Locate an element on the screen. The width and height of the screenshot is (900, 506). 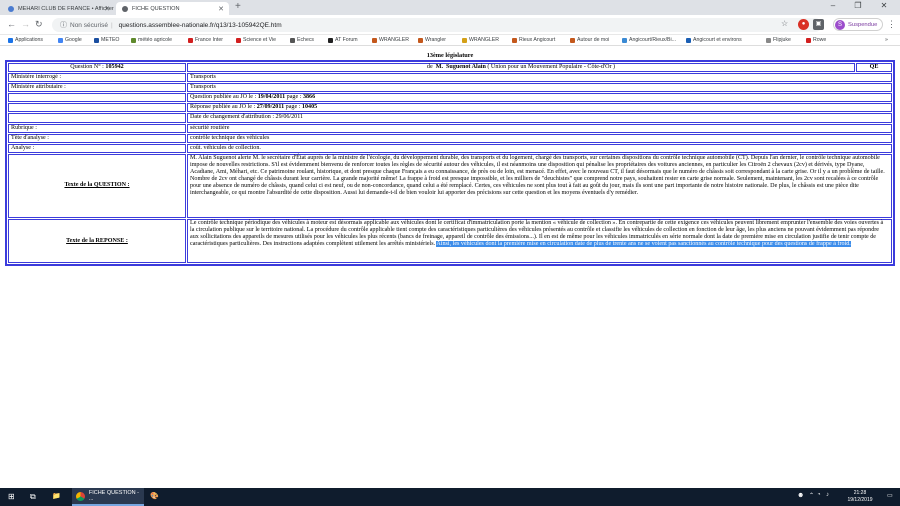
tab-mehari: MEHARI CLUB DE FRANCE • Afficher ✕ is located at coordinates (58, 8).